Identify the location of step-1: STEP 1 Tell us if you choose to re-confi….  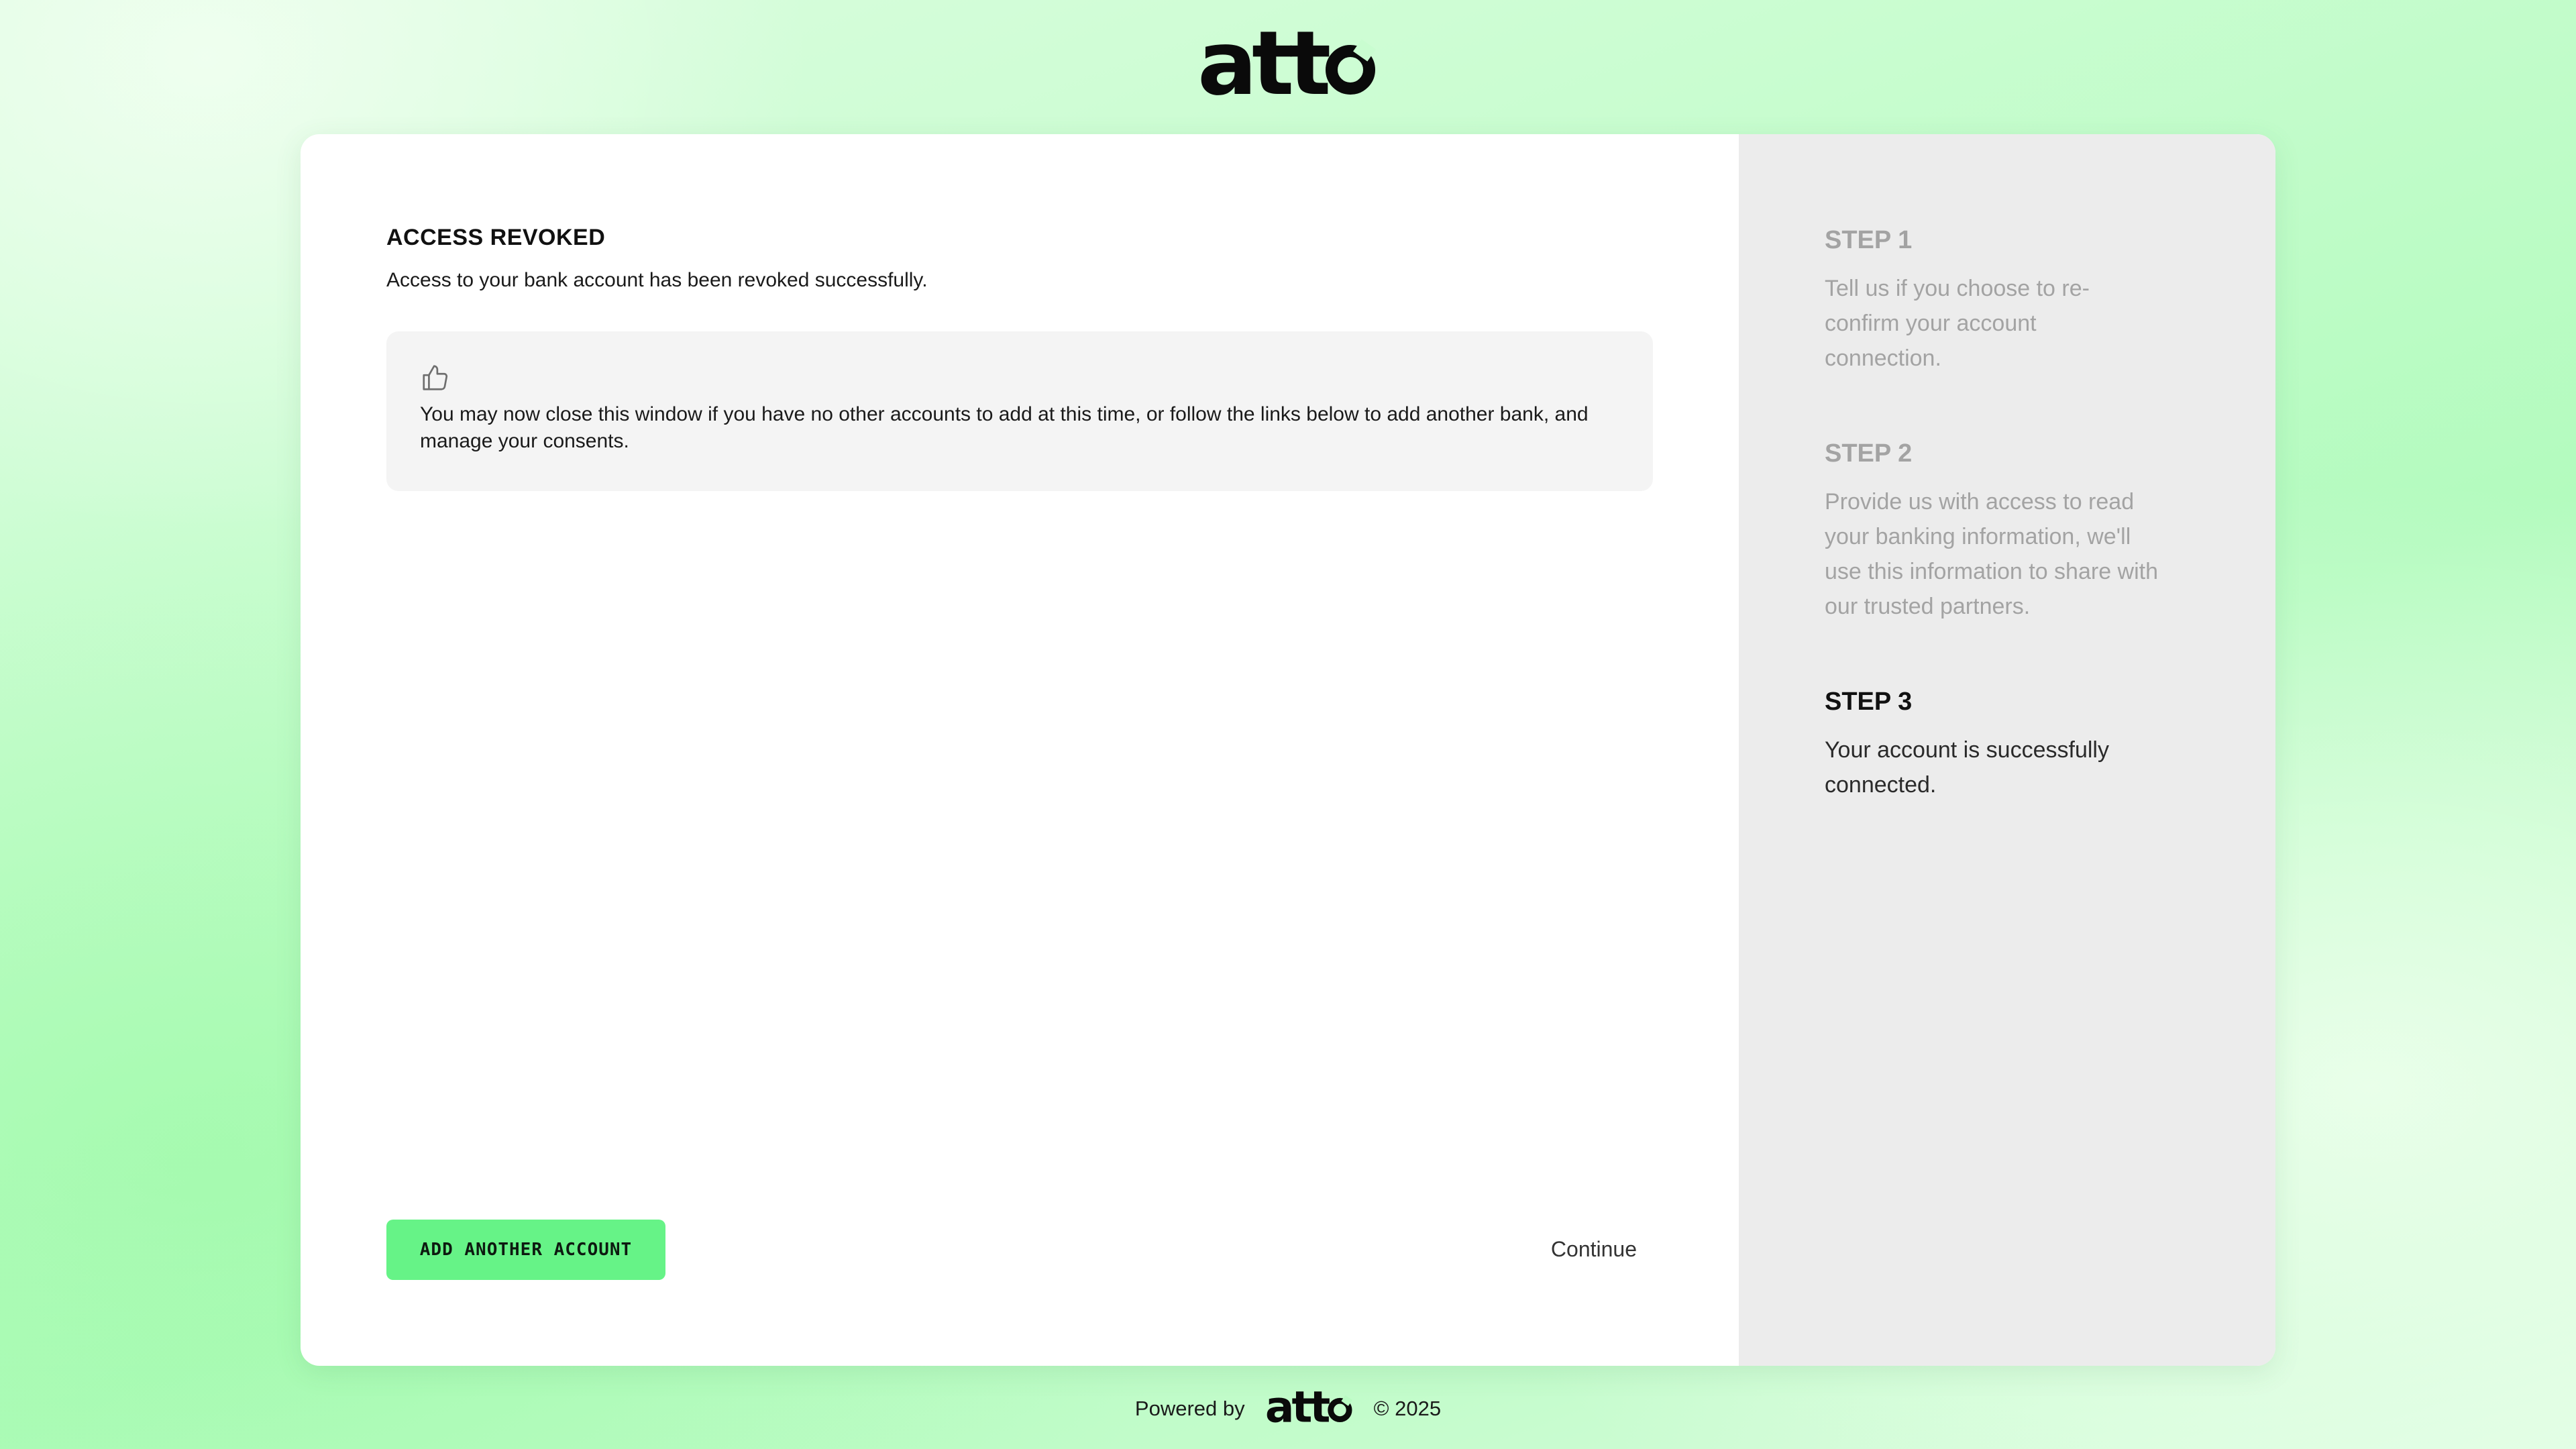
(2016, 300).